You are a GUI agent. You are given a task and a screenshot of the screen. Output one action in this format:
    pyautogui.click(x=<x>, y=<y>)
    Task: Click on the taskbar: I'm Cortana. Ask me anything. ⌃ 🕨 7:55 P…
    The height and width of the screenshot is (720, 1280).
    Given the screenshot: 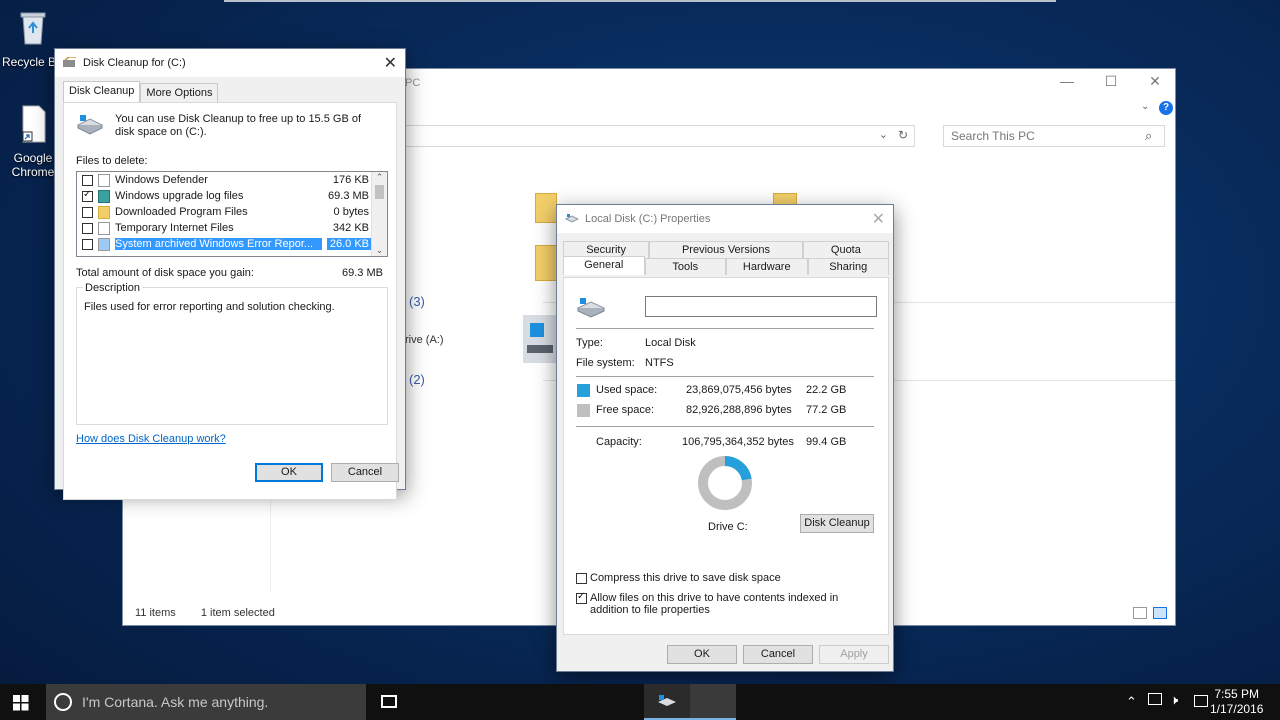 What is the action you would take?
    pyautogui.click(x=640, y=702)
    